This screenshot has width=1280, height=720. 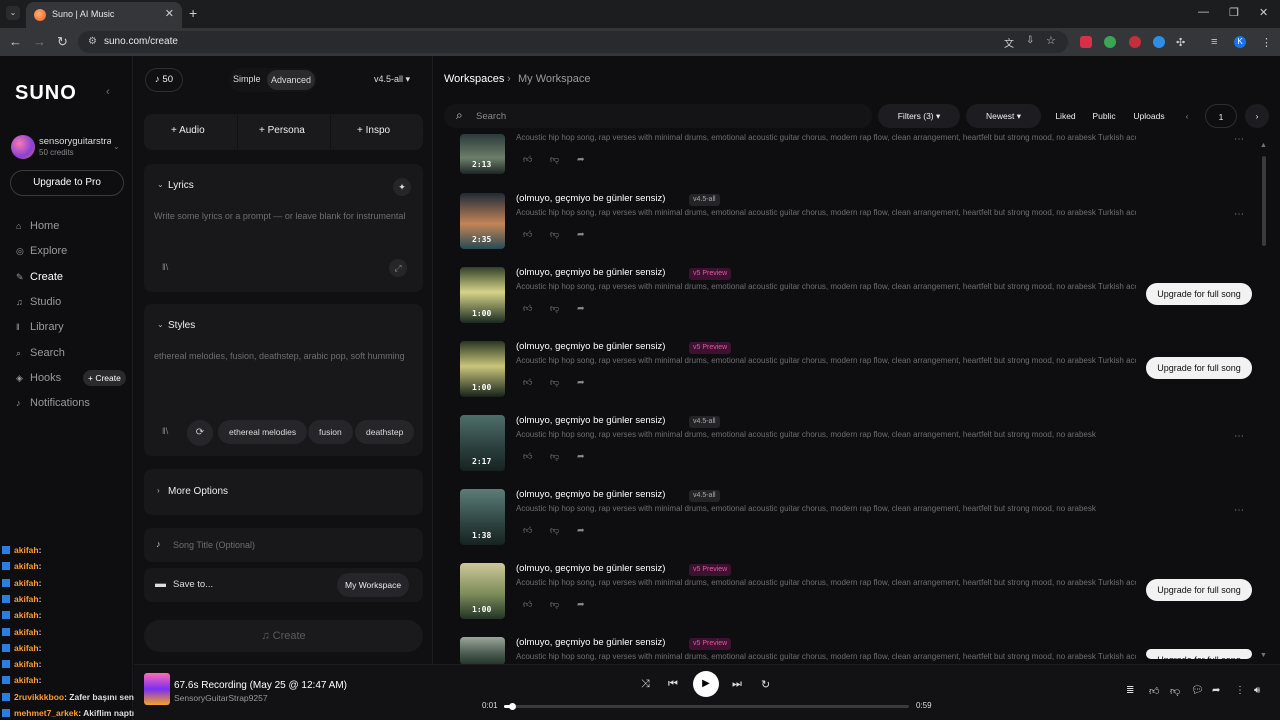 I want to click on uploads-filter-button: Uploads, so click(x=1149, y=116).